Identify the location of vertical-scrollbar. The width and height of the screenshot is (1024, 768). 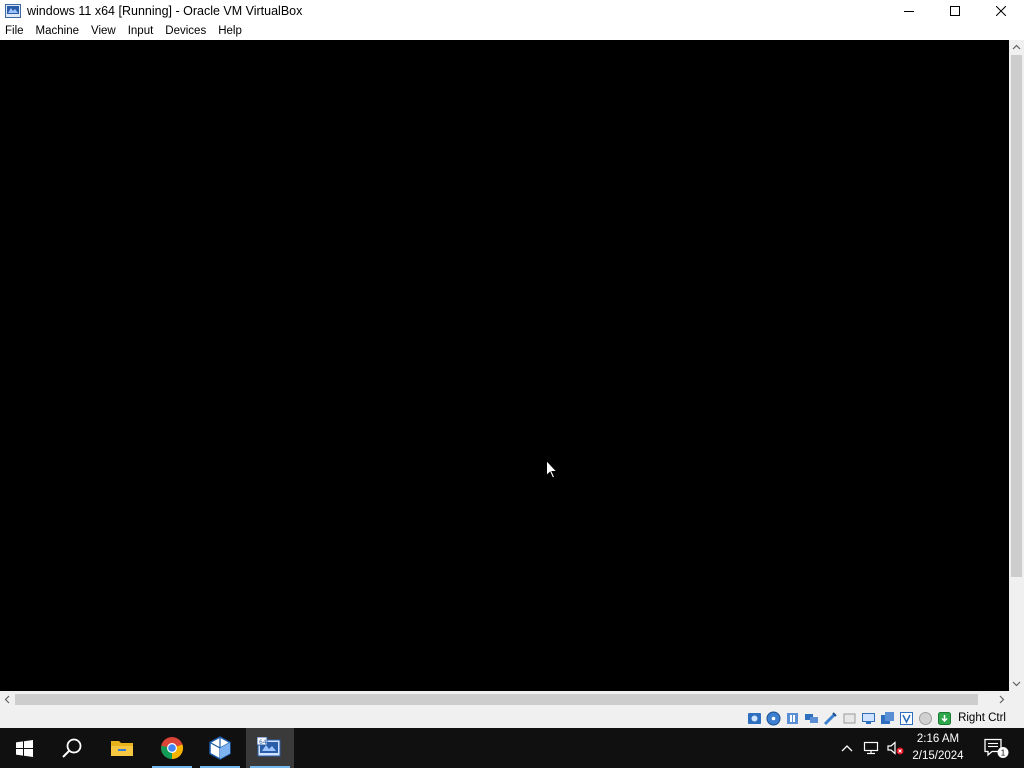
(1016, 365).